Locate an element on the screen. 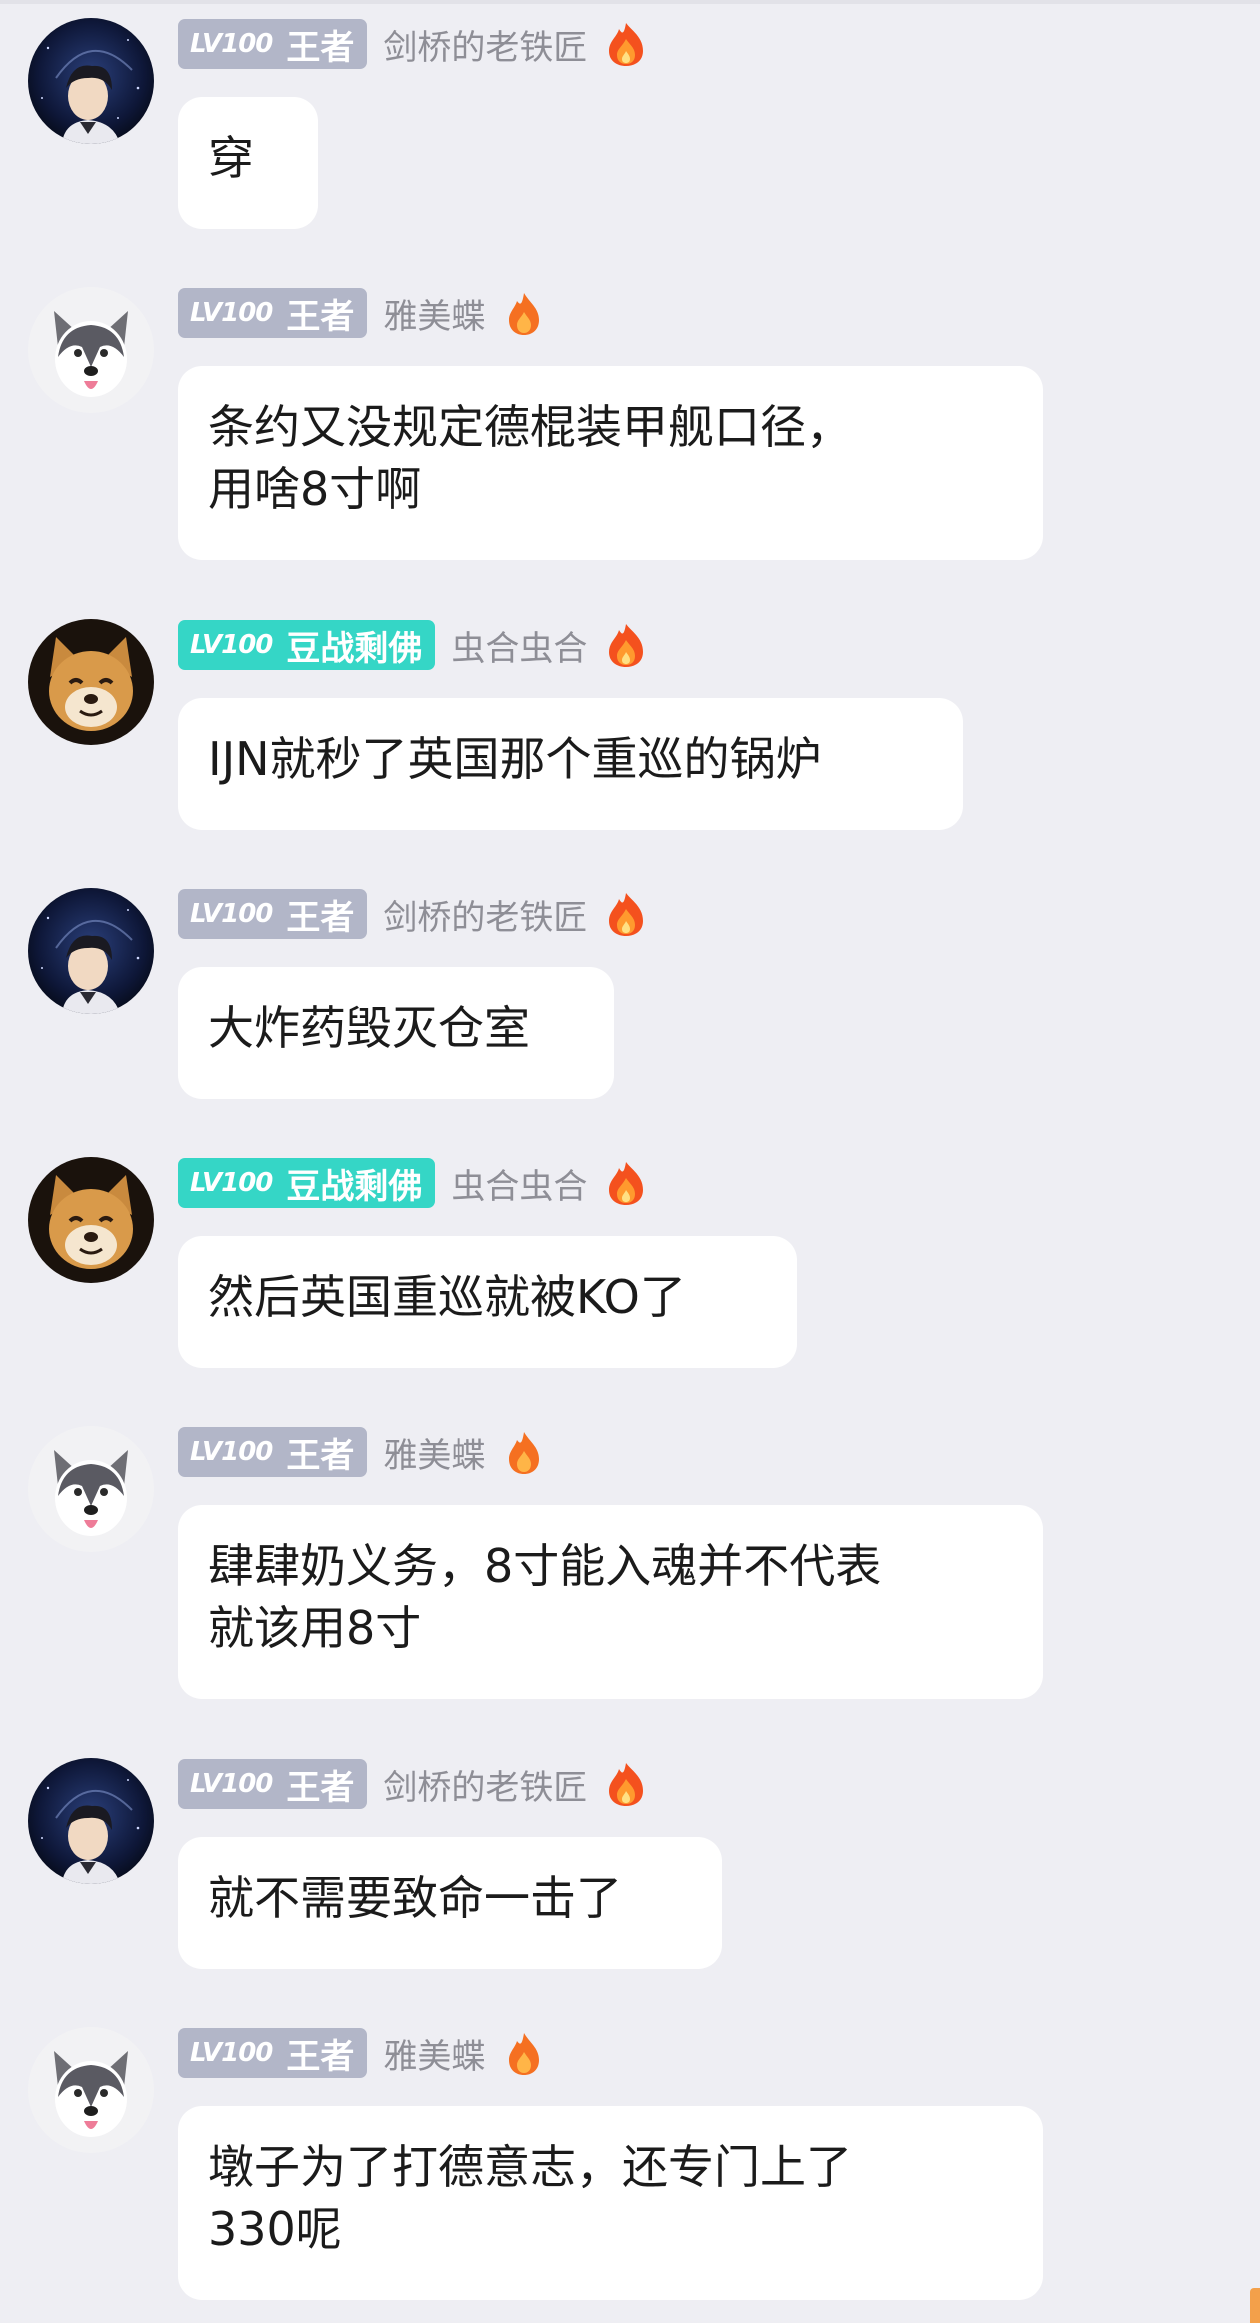 The image size is (1260, 2323). scroll-indicator is located at coordinates (1255, 2305).